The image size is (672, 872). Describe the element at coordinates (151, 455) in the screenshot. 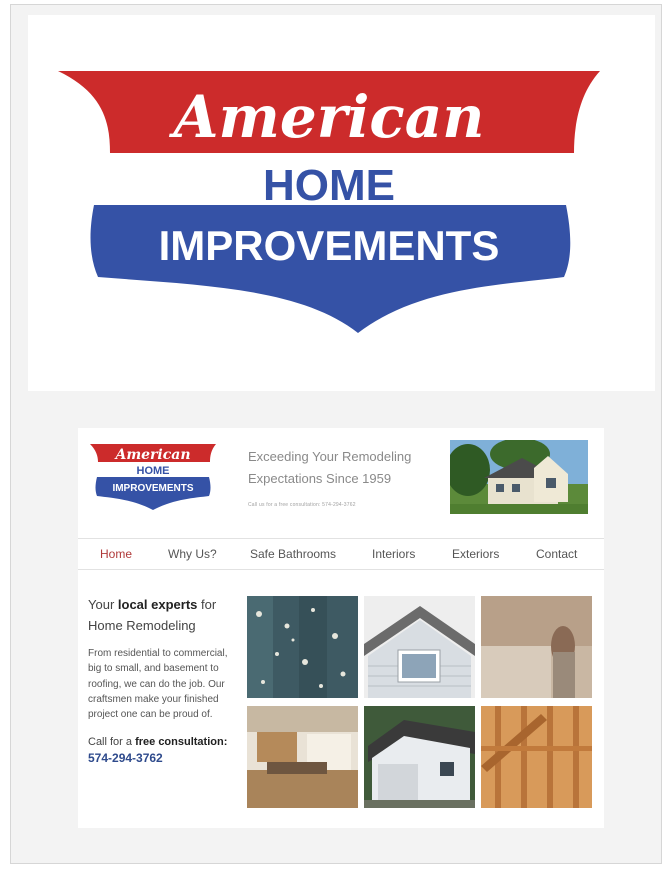

I see `svg-text: American` at that location.